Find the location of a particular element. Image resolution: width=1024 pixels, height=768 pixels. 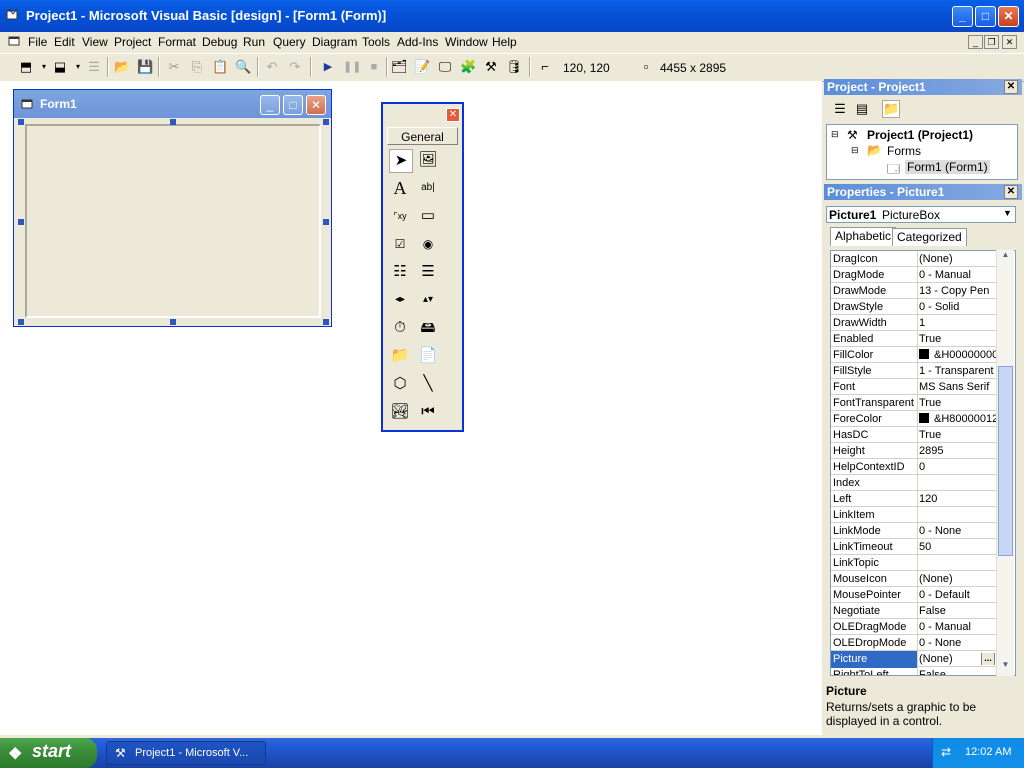

frame-tool-icon: ⌜xy is located at coordinates (400, 216).